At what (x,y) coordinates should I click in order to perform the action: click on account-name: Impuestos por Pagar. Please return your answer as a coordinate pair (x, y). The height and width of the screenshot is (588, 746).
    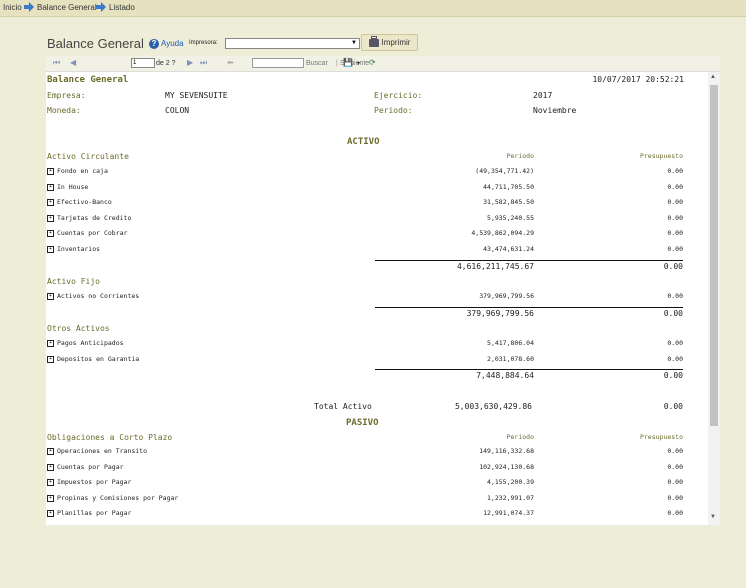
    Looking at the image, I should click on (94, 482).